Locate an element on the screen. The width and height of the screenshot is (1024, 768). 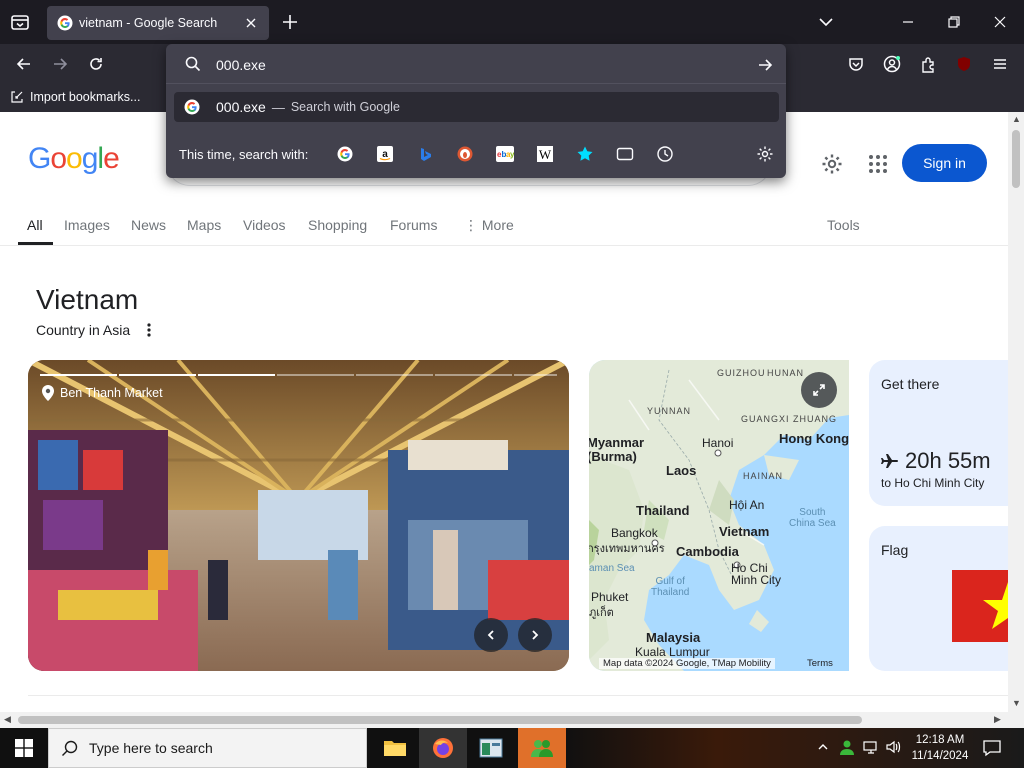
start-button is located at coordinates (24, 748).